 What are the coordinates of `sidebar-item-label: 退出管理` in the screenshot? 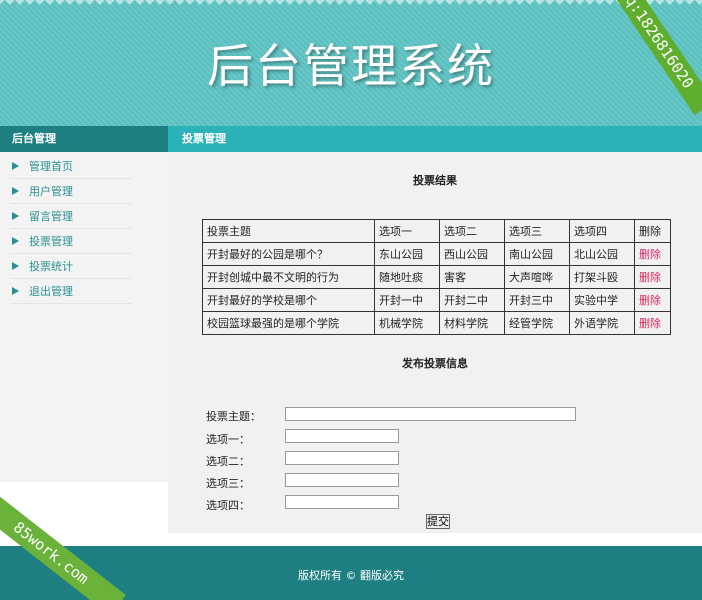 It's located at (51, 291).